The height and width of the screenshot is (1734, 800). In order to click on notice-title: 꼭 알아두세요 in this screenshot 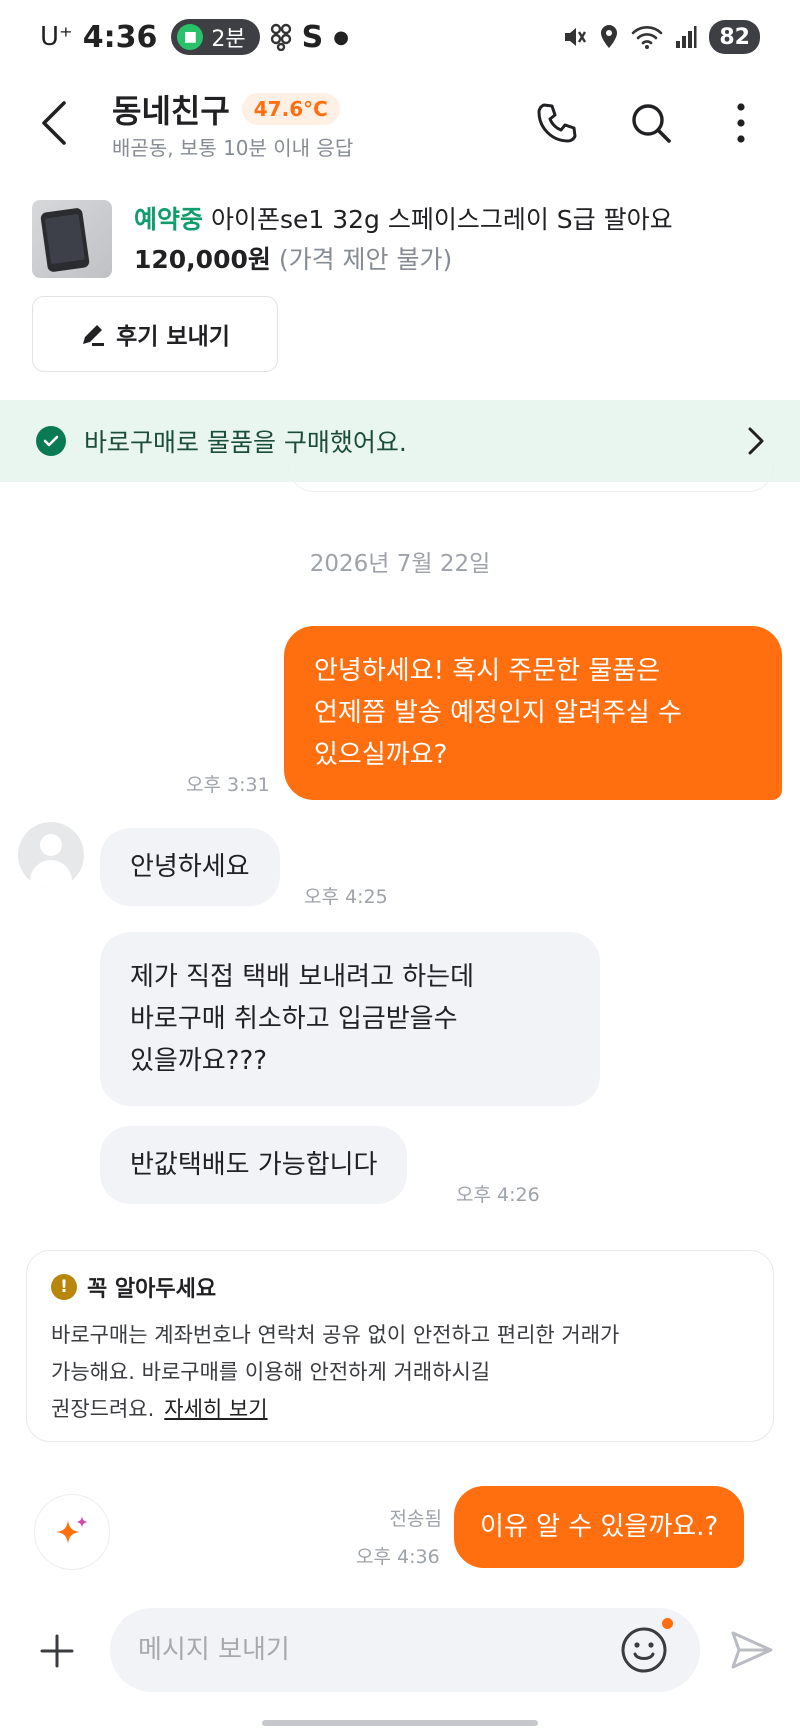, I will do `click(152, 1289)`.